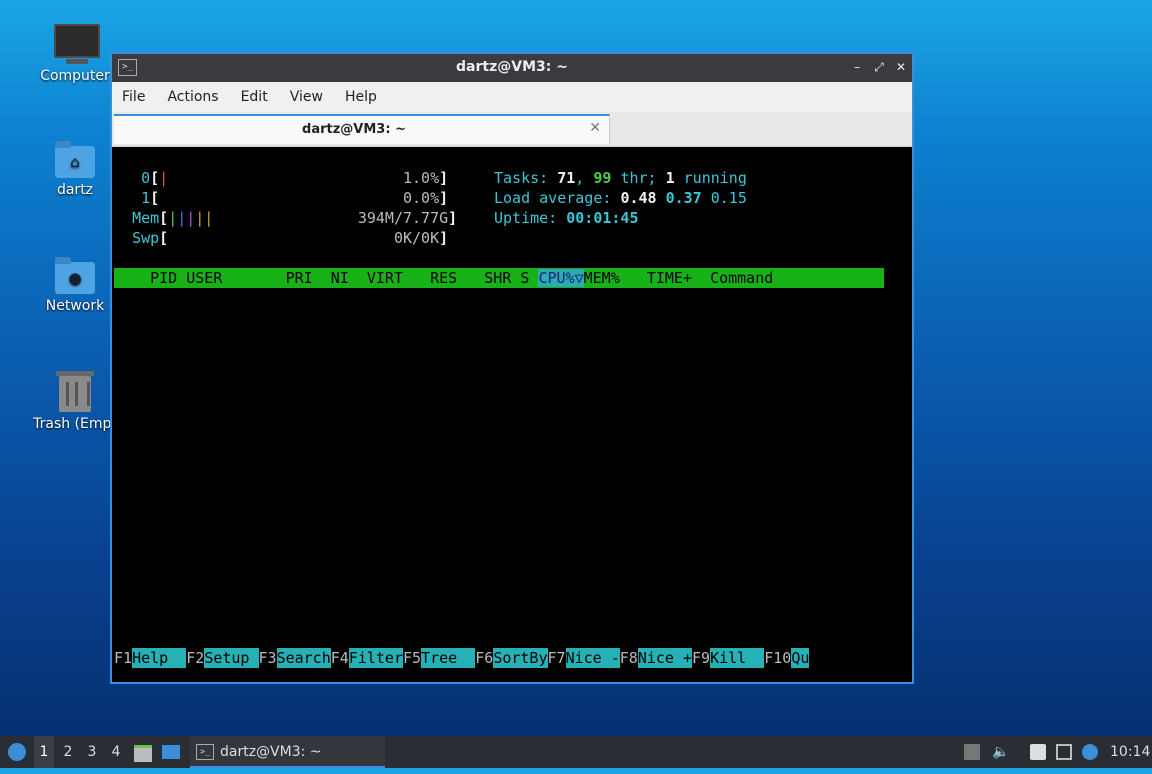 This screenshot has height=774, width=1152. I want to click on workspace-1: 1, so click(44, 752).